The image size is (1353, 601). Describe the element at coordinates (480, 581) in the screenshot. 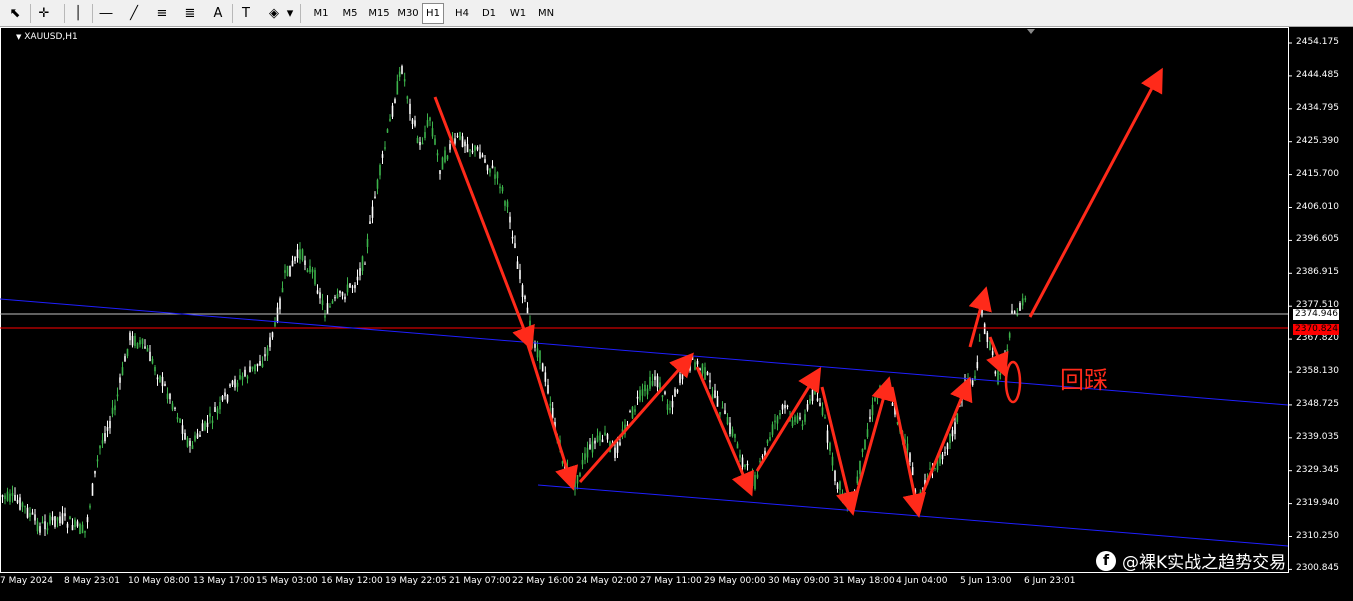

I see `date-axis-label: 21 May 07:00` at that location.